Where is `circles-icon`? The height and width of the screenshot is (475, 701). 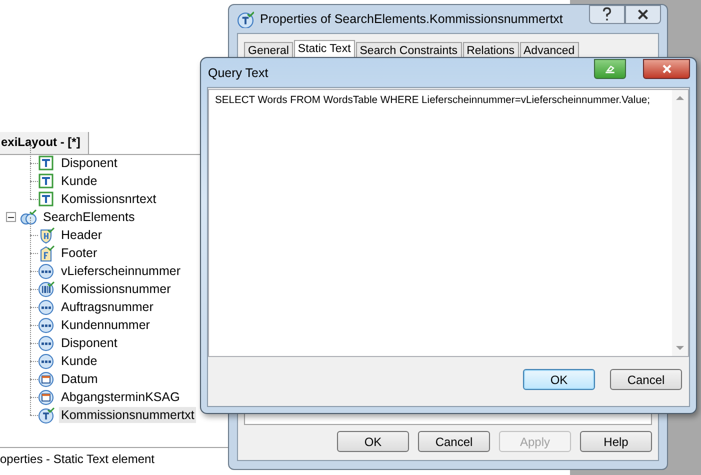 circles-icon is located at coordinates (28, 217).